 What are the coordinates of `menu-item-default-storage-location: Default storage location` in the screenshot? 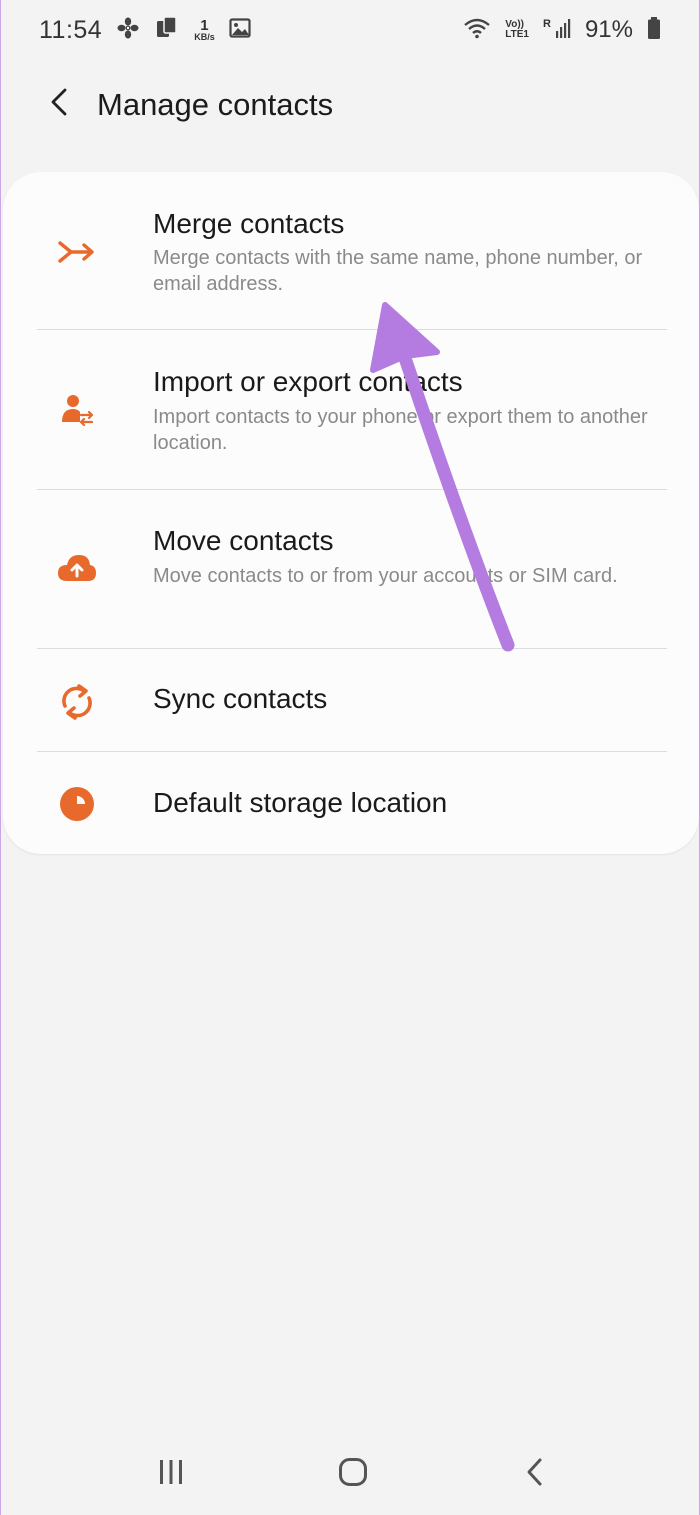 It's located at (351, 803).